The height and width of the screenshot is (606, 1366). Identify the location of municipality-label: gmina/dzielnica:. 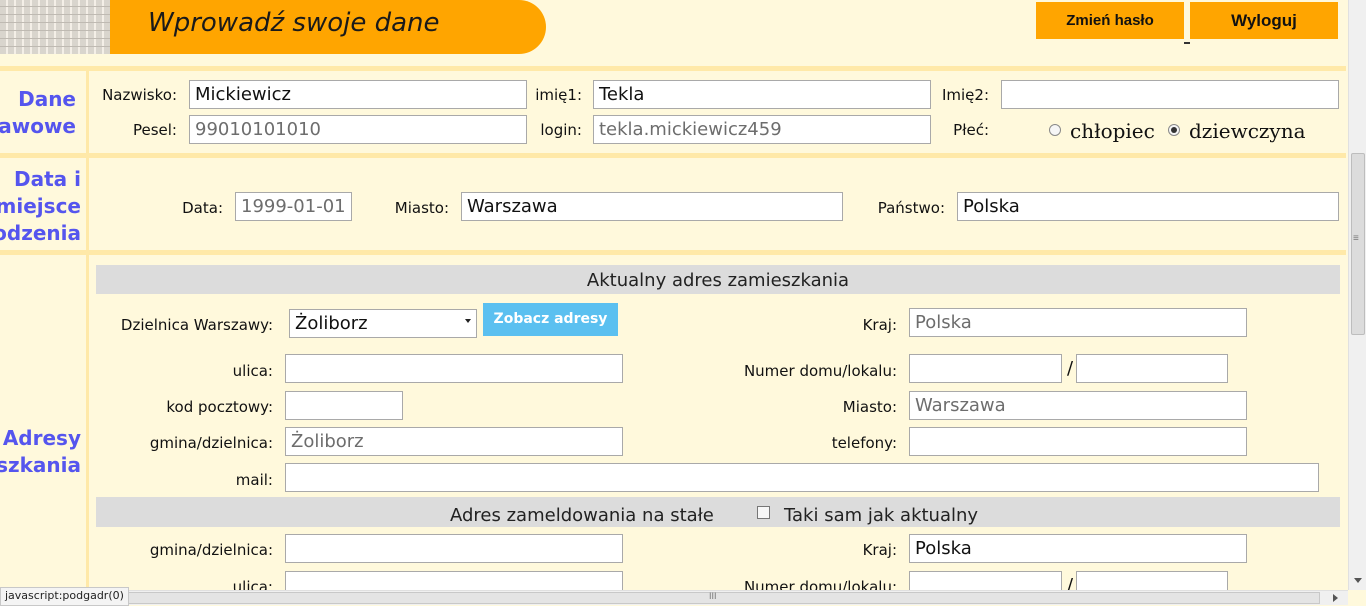
(211, 443).